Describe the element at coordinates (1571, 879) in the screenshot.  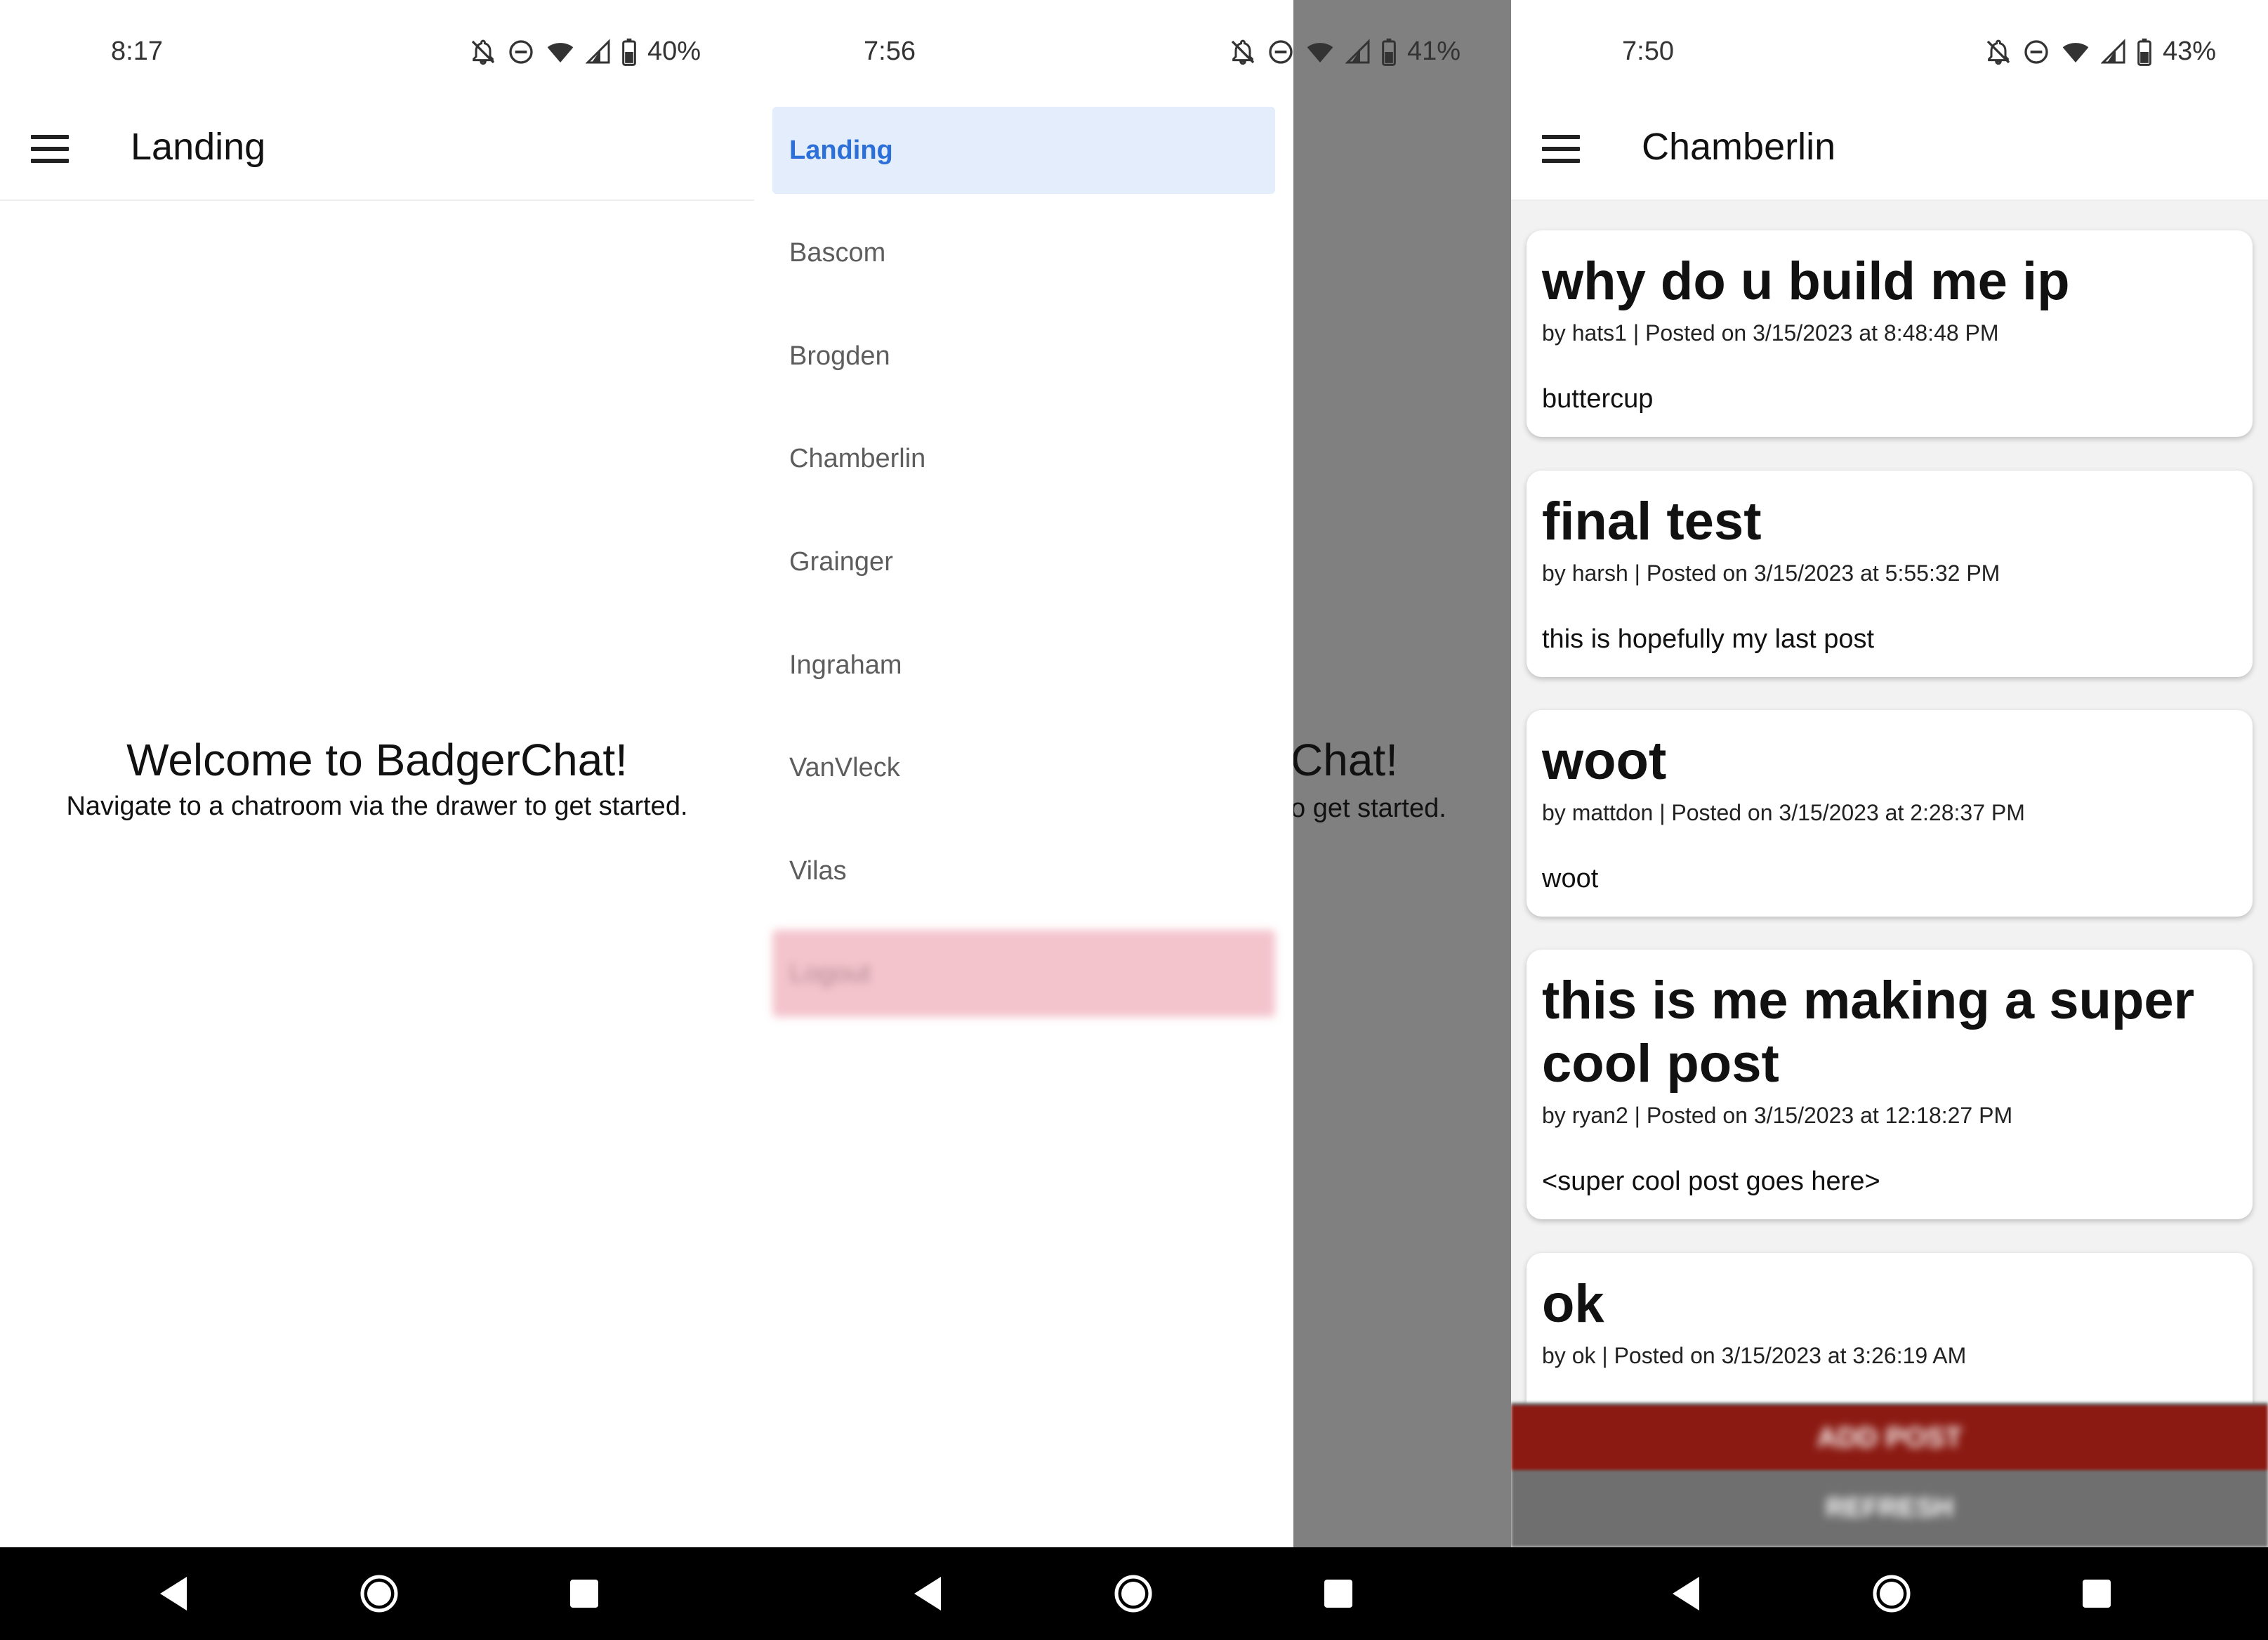
I see `post-body: woot` at that location.